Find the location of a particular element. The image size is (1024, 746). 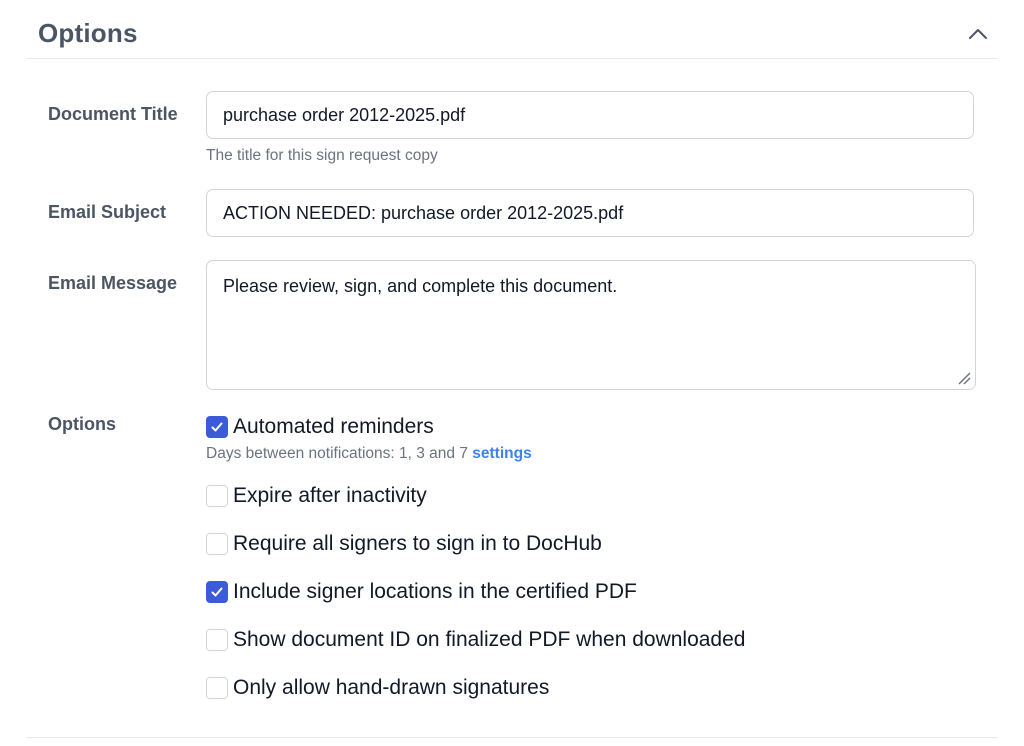

document-title-input is located at coordinates (590, 115).